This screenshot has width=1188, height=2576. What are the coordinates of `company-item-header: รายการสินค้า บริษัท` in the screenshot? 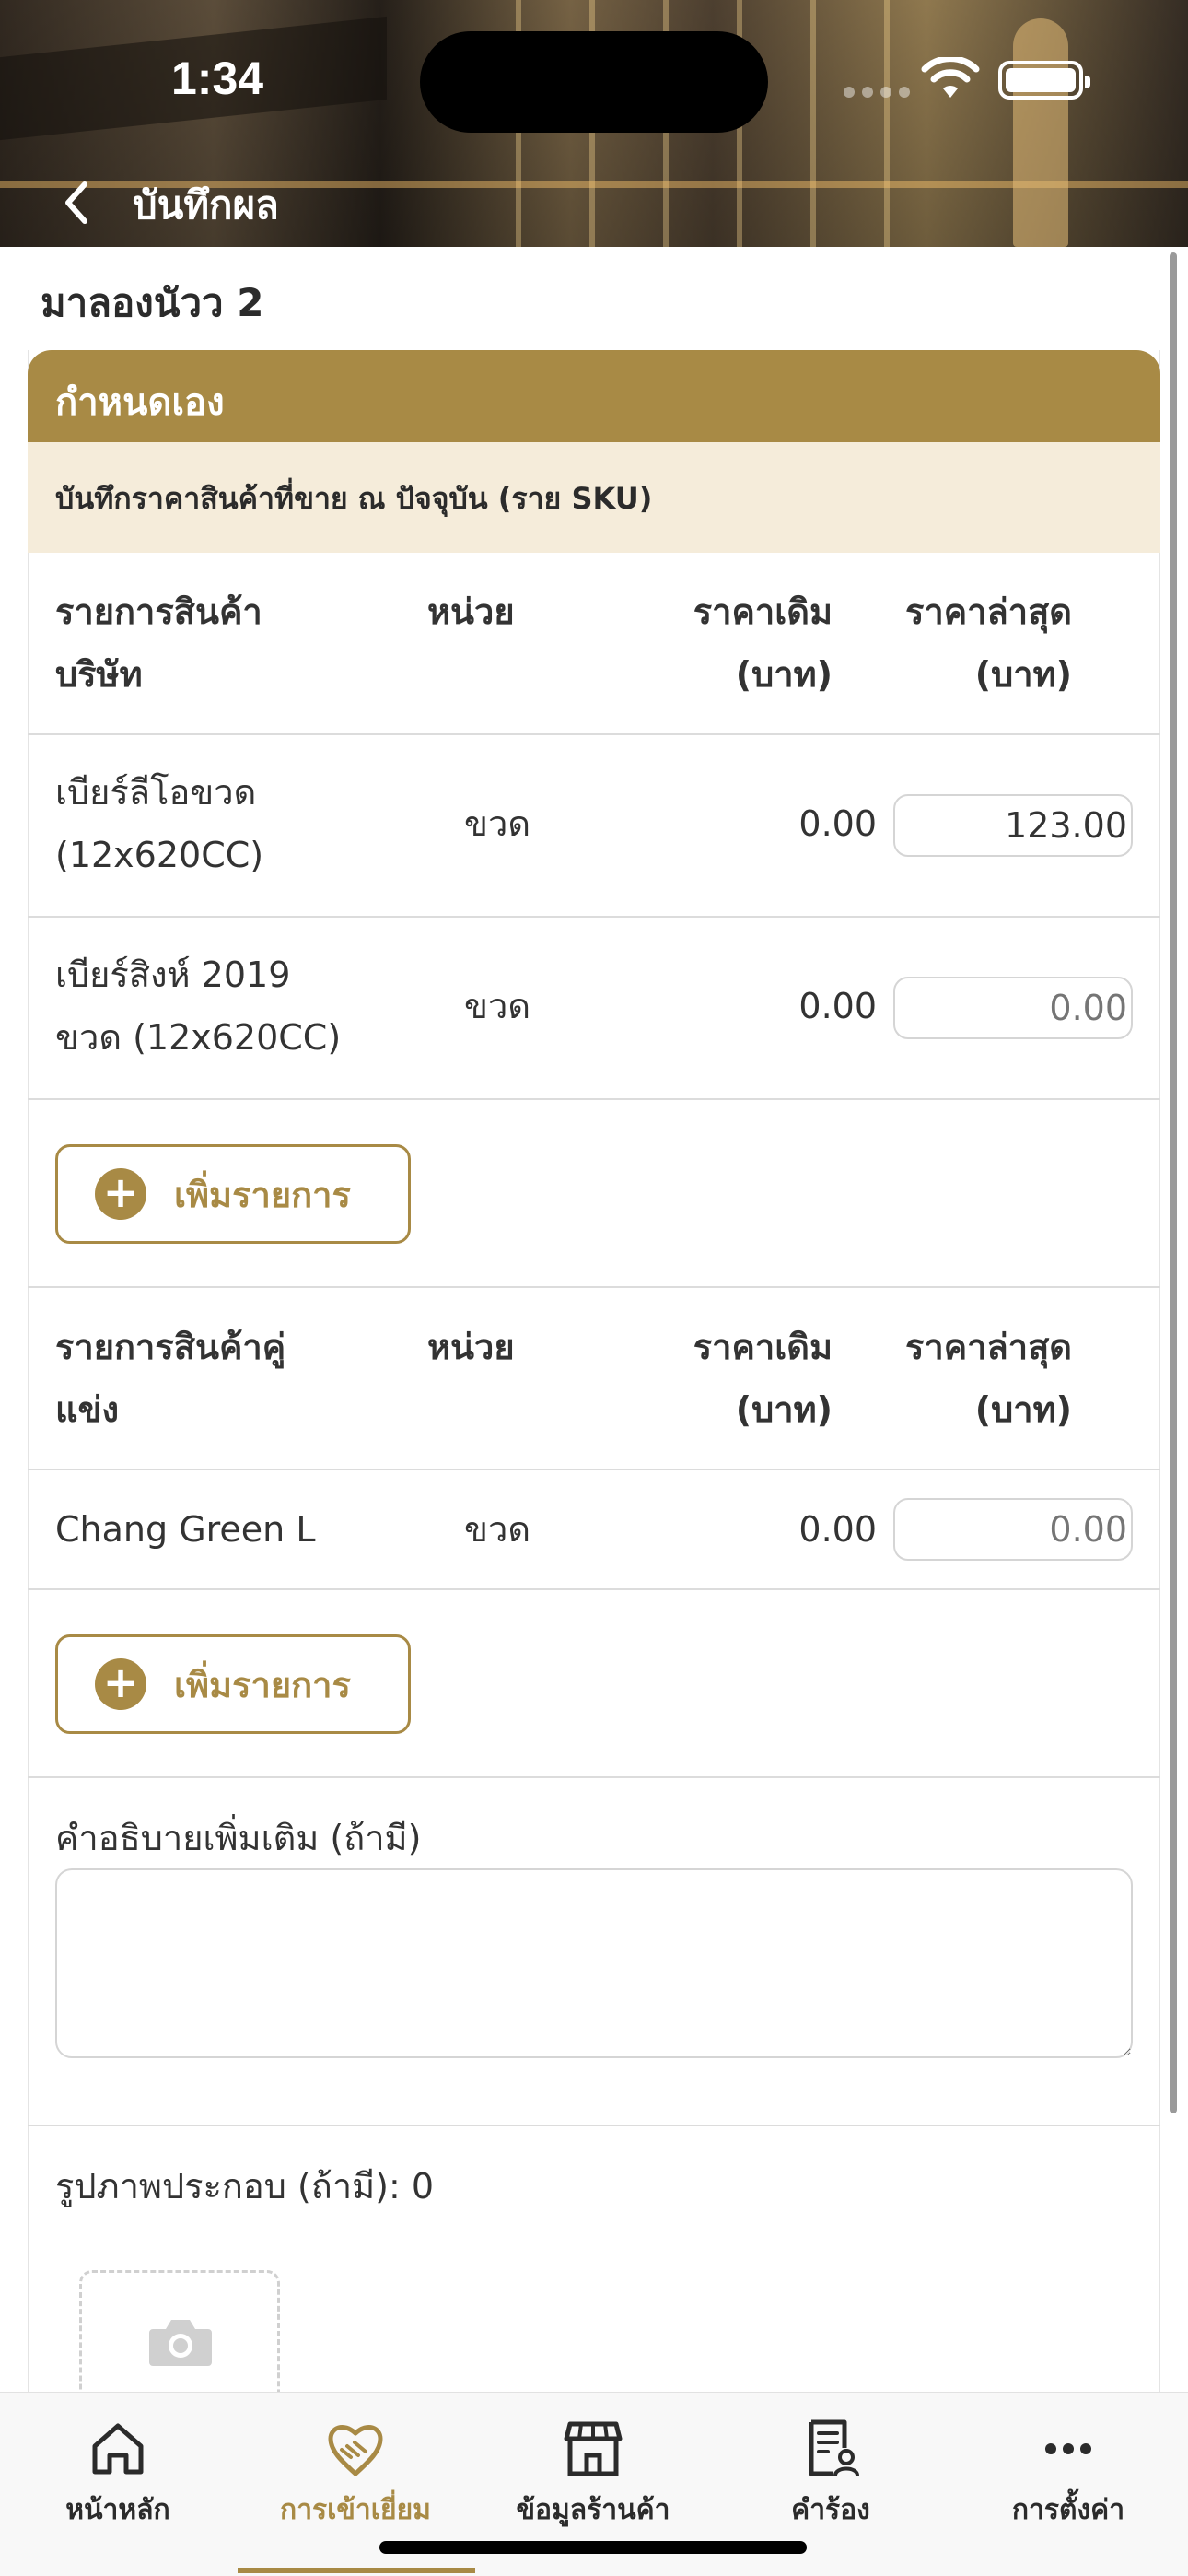 It's located at (158, 643).